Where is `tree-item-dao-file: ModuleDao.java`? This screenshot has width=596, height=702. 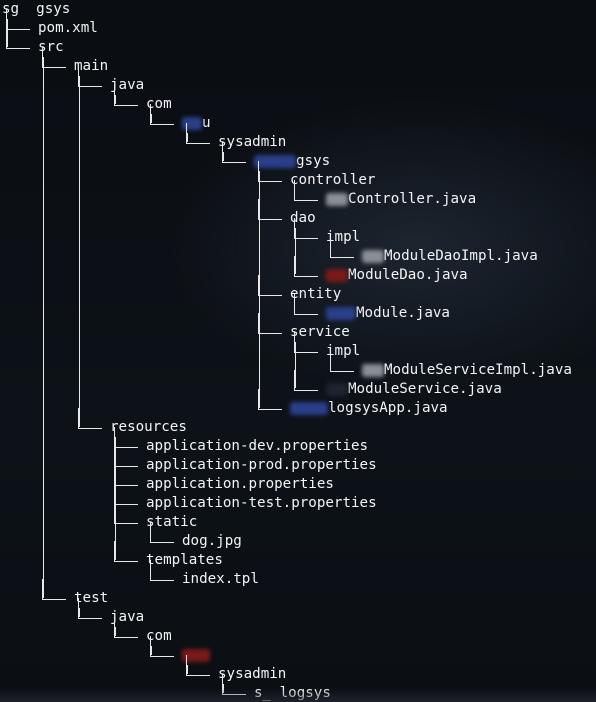 tree-item-dao-file: ModuleDao.java is located at coordinates (379, 270).